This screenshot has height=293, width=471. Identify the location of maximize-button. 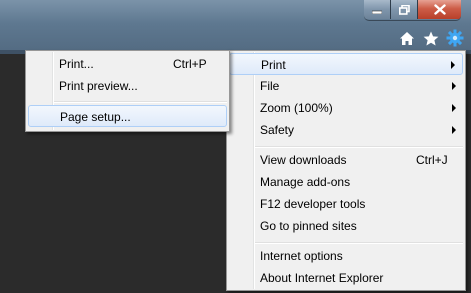
(404, 9).